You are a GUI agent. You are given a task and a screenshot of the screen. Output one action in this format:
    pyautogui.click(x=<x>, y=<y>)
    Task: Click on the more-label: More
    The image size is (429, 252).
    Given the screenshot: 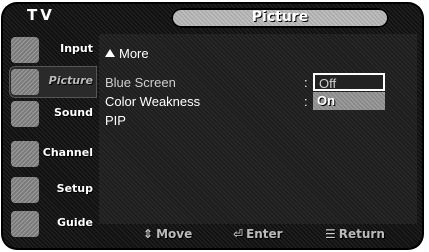 What is the action you would take?
    pyautogui.click(x=134, y=53)
    